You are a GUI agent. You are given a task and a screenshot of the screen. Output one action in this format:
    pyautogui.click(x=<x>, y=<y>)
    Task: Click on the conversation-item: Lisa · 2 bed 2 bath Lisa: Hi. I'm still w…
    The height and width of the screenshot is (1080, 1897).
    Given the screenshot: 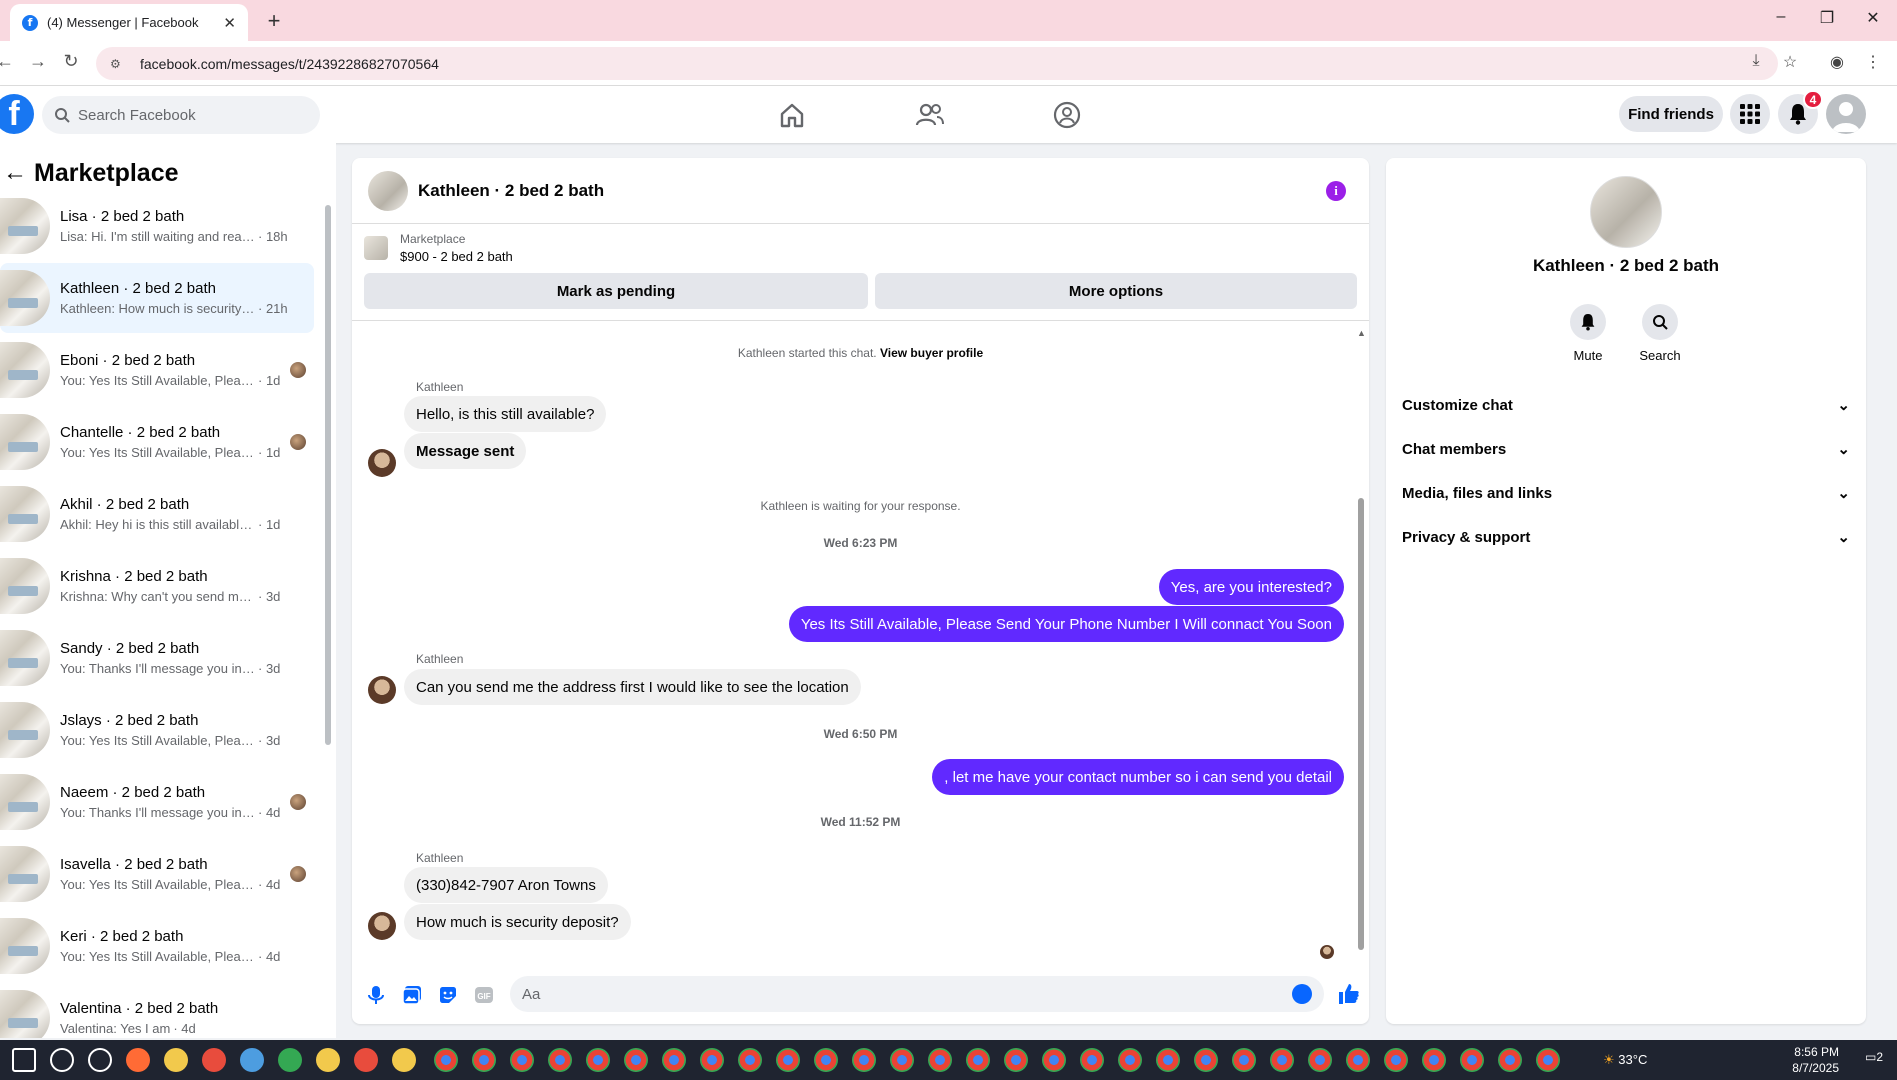 What is the action you would take?
    pyautogui.click(x=157, y=226)
    